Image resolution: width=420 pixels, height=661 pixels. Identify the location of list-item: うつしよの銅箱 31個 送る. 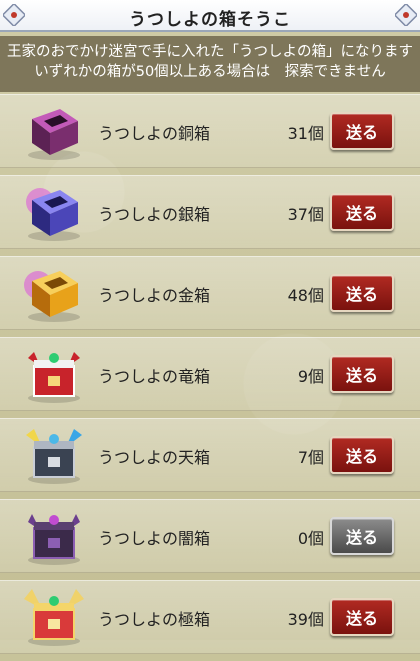
(210, 131).